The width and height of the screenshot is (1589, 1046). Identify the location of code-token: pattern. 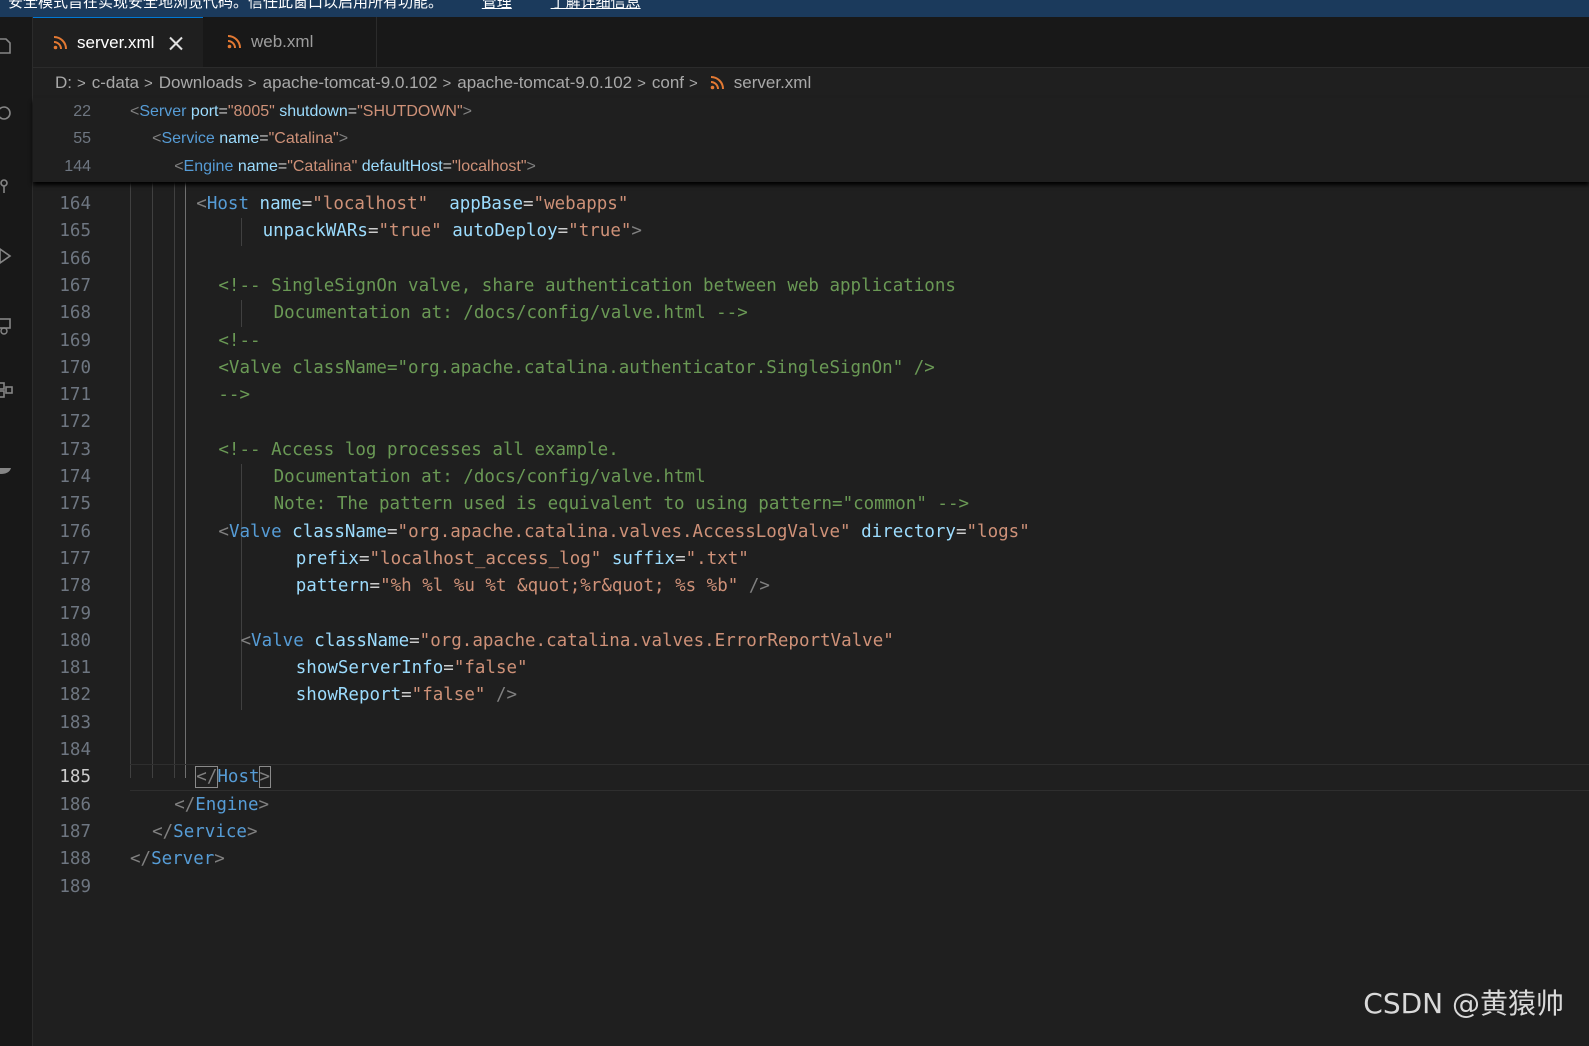
(332, 586).